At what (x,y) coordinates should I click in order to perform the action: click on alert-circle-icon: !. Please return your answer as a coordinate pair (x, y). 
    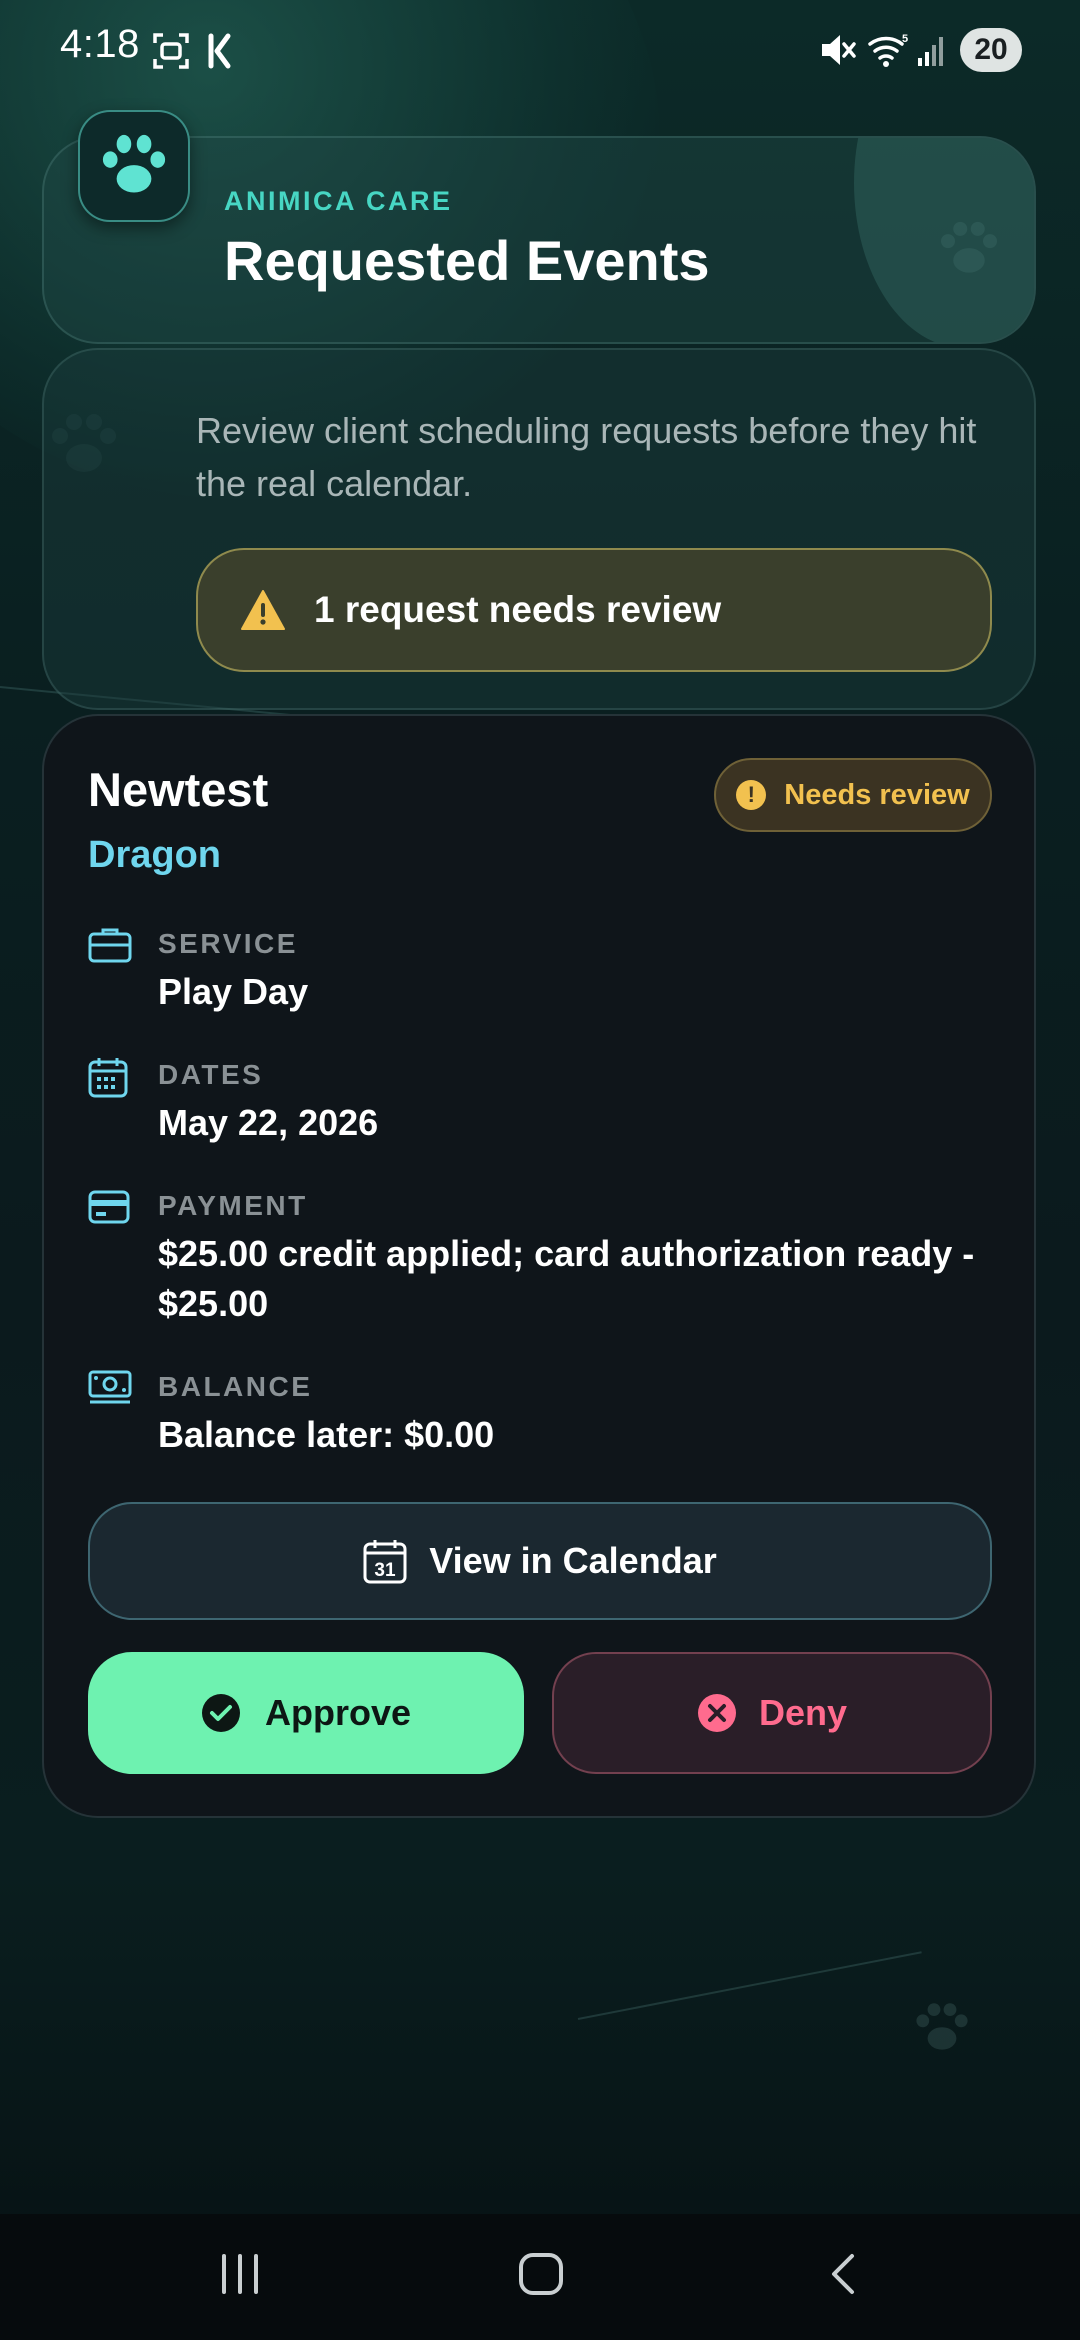
    Looking at the image, I should click on (751, 795).